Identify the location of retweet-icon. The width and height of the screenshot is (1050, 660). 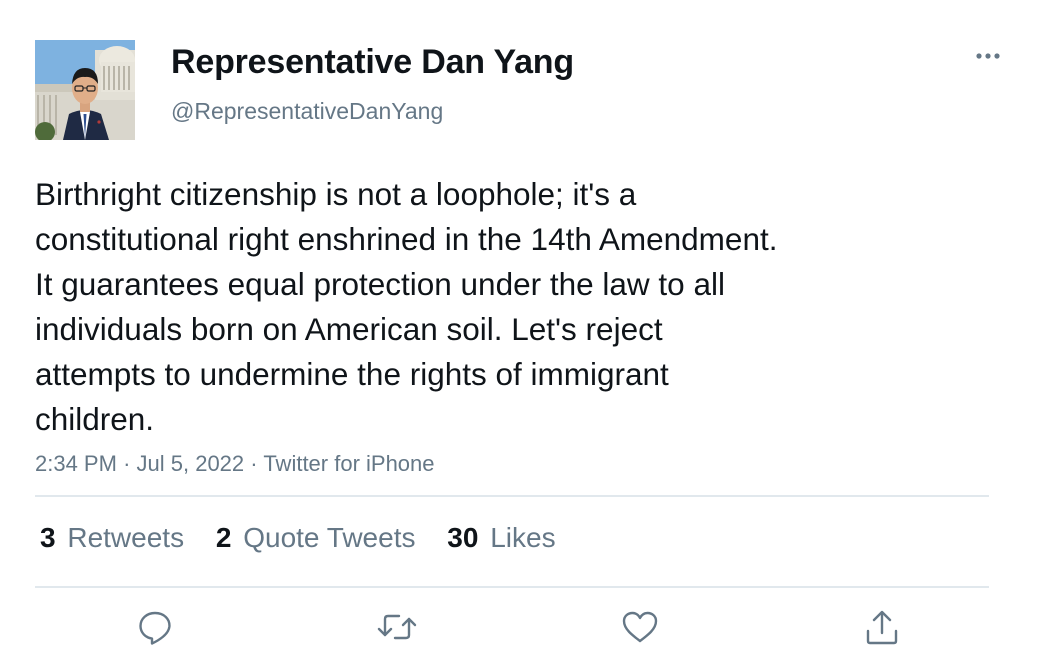
(397, 627).